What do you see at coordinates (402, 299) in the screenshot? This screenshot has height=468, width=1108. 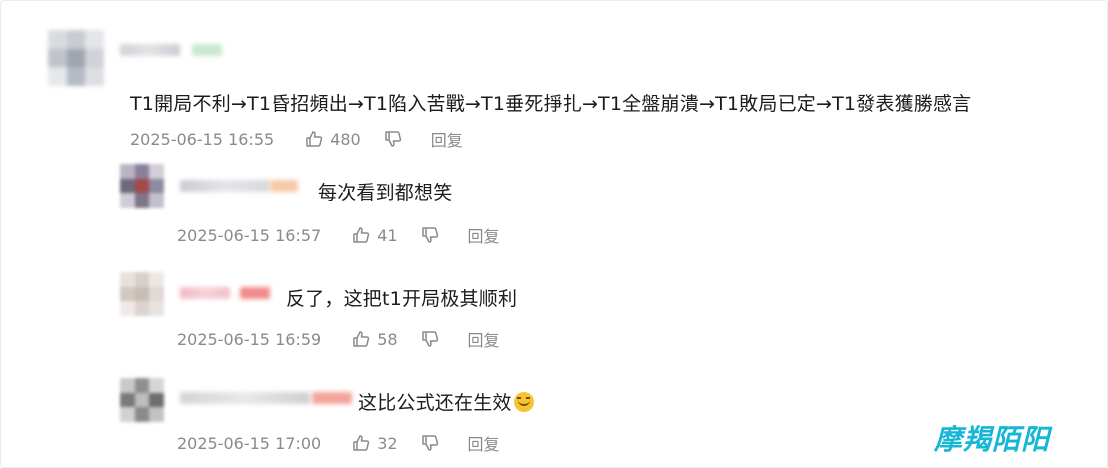 I see `reply-text: 反了，这把t1开局极其顺利` at bounding box center [402, 299].